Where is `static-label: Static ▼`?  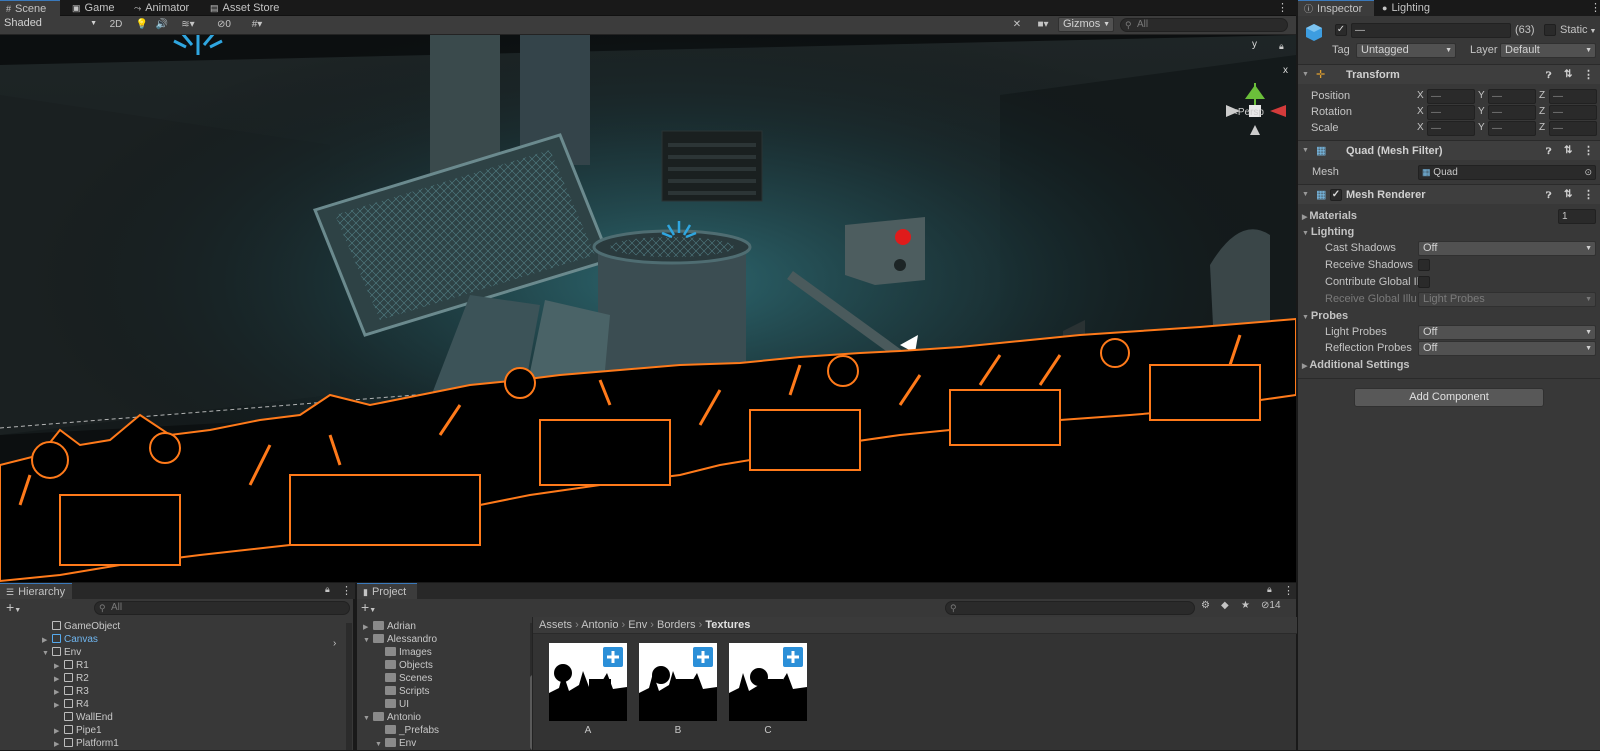
static-label: Static ▼ is located at coordinates (1578, 30).